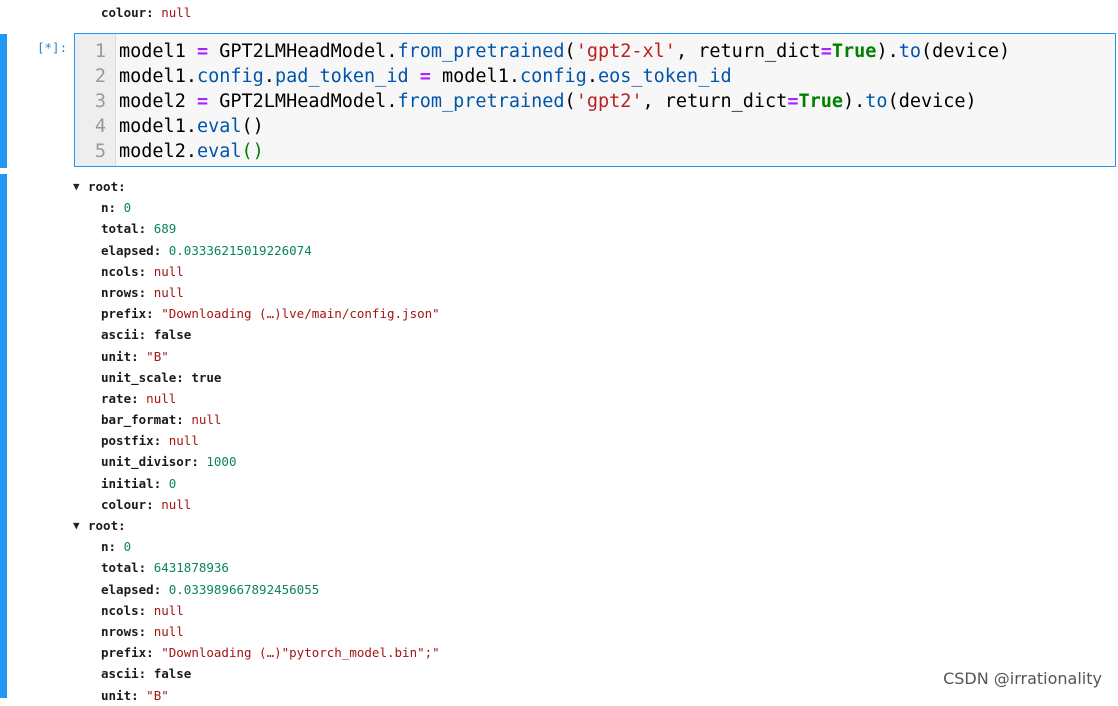  What do you see at coordinates (139, 377) in the screenshot?
I see `json-key: unit_scale` at bounding box center [139, 377].